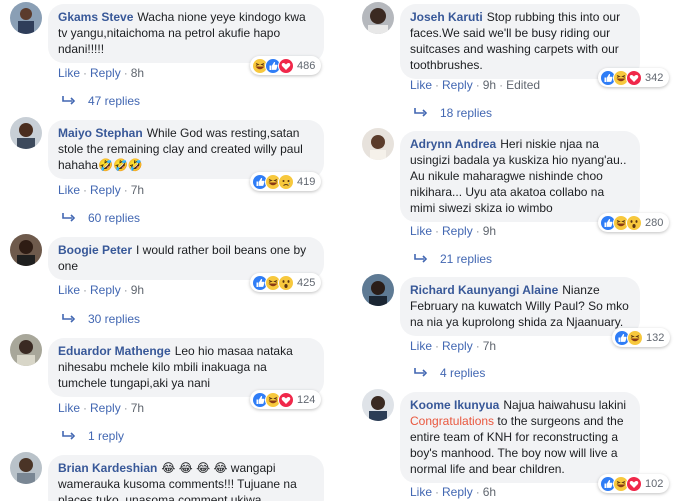 The image size is (700, 501). What do you see at coordinates (286, 65) in the screenshot?
I see `reaction-summary: 486` at bounding box center [286, 65].